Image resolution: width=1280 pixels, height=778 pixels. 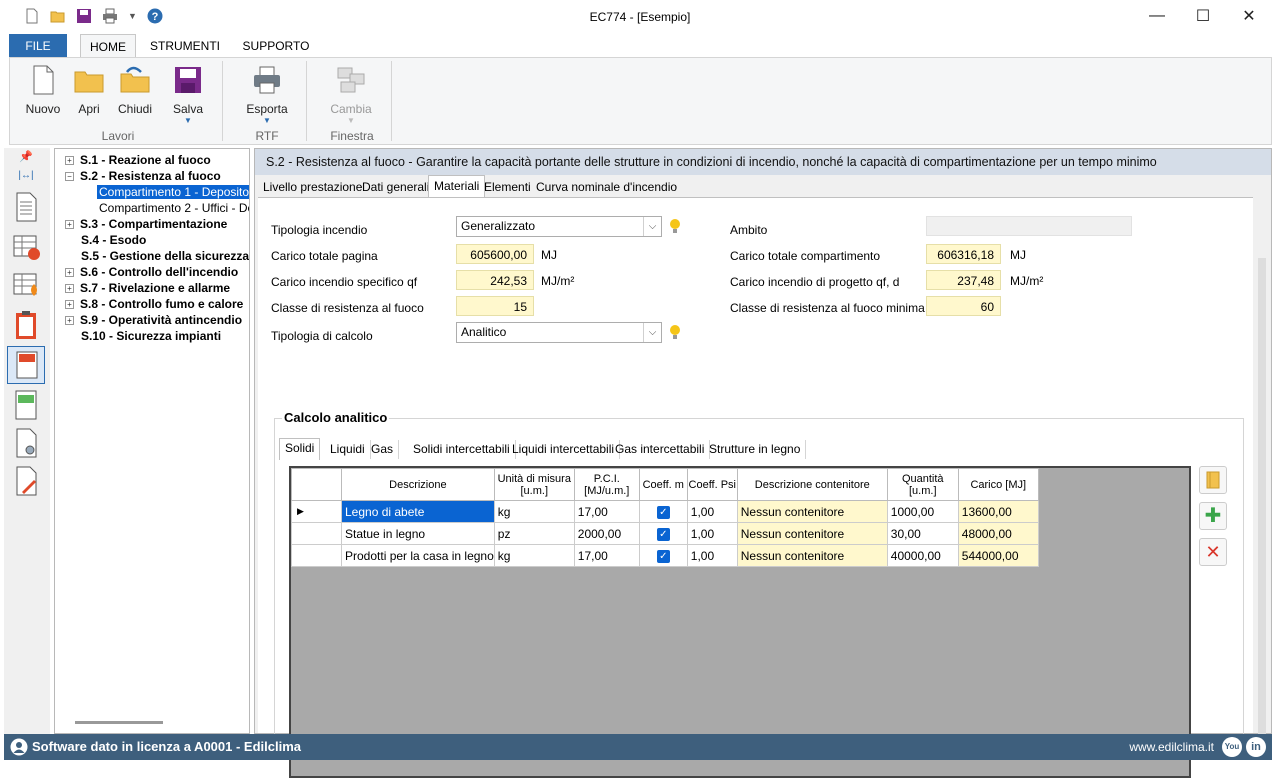 I want to click on apri-button: Apri, so click(x=89, y=90).